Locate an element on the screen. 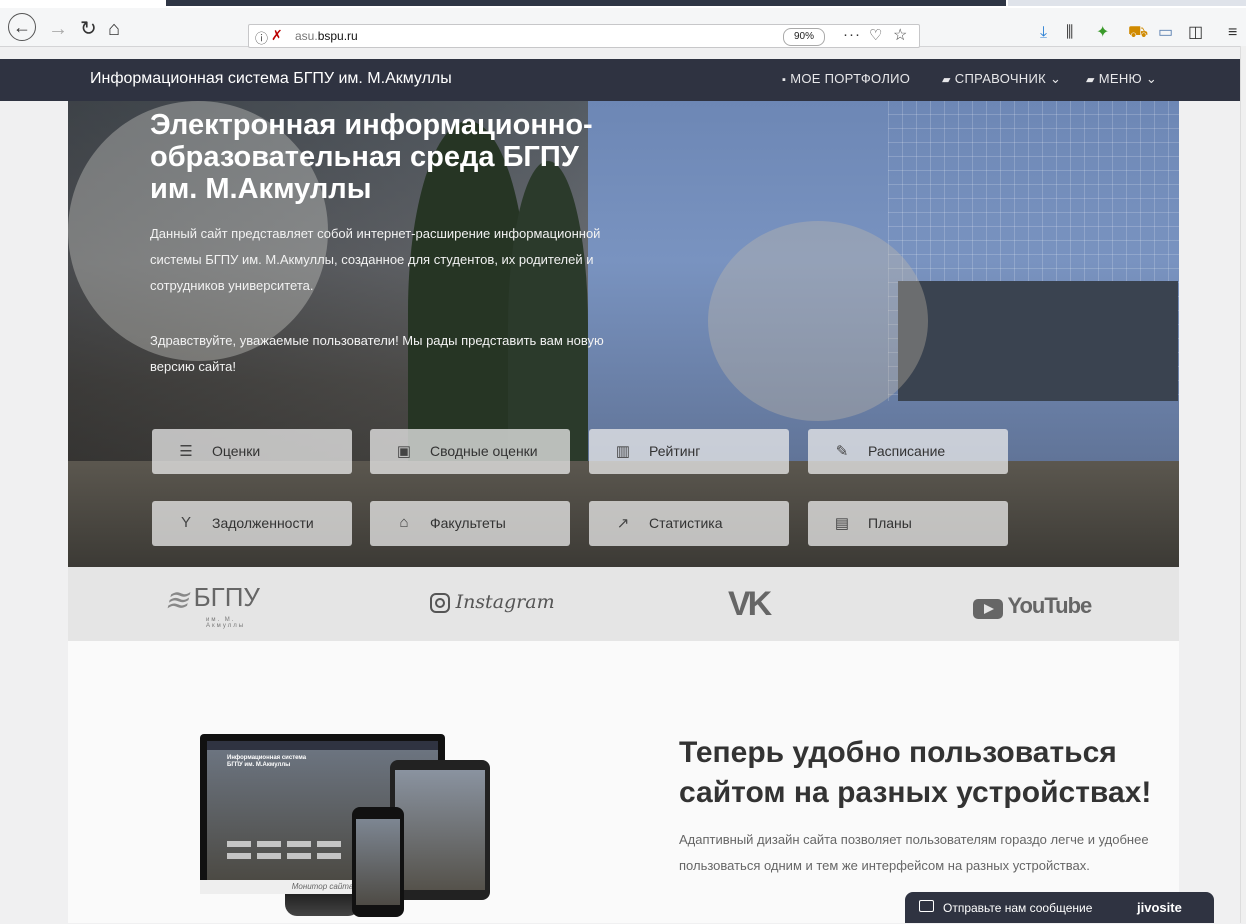  home-icon: ⌂ is located at coordinates (114, 29).